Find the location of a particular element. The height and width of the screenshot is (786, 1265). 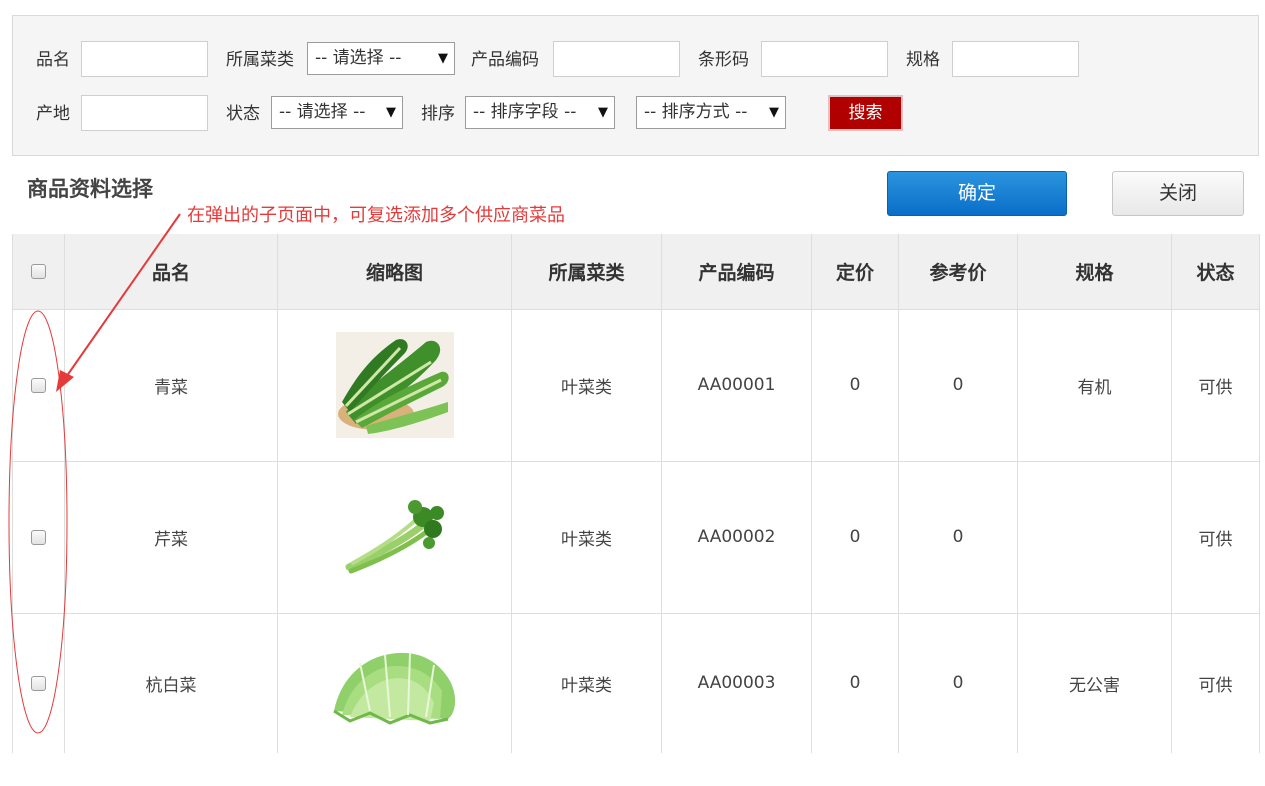

search-button: 搜索 is located at coordinates (865, 113).